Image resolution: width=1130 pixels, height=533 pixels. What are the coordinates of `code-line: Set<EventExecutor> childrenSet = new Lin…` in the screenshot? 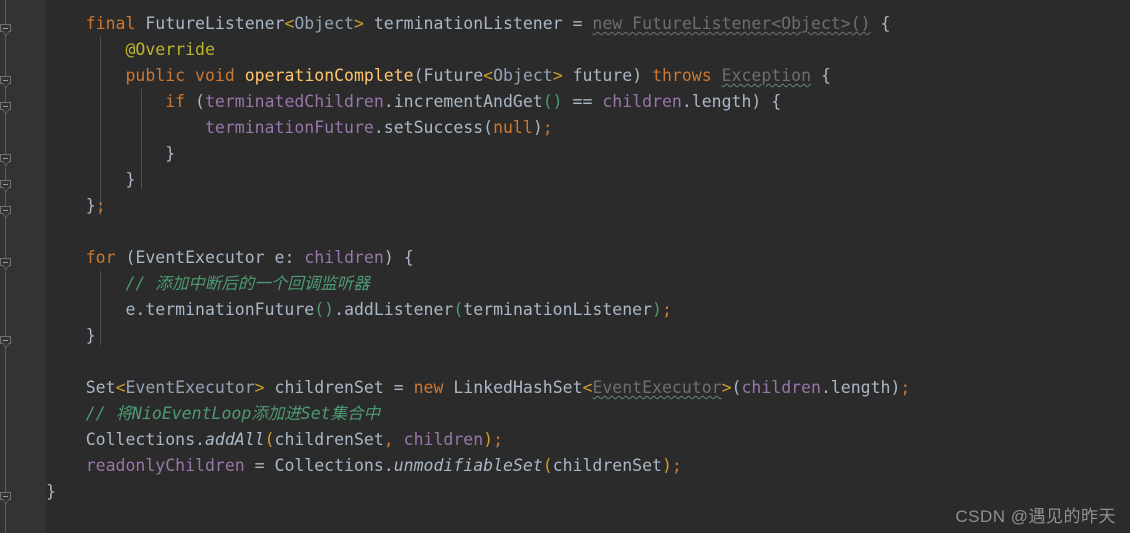 It's located at (498, 387).